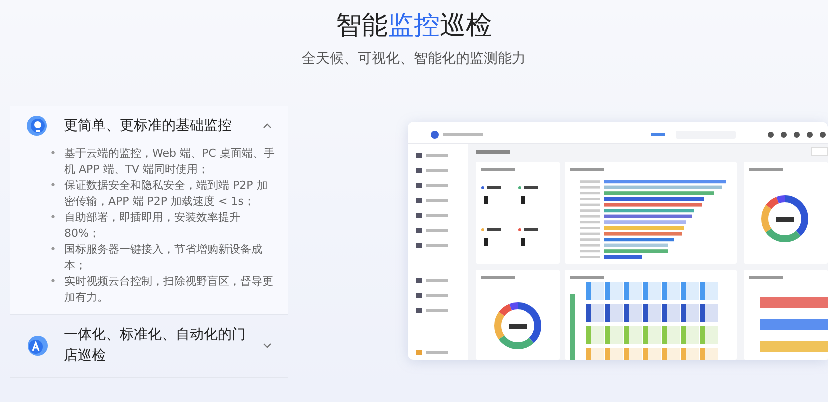 The height and width of the screenshot is (402, 828). I want to click on feature-point: 基于云端的监控，Web 端、PC 桌面端、手机 APP 端、TV 端同时使用；, so click(170, 162).